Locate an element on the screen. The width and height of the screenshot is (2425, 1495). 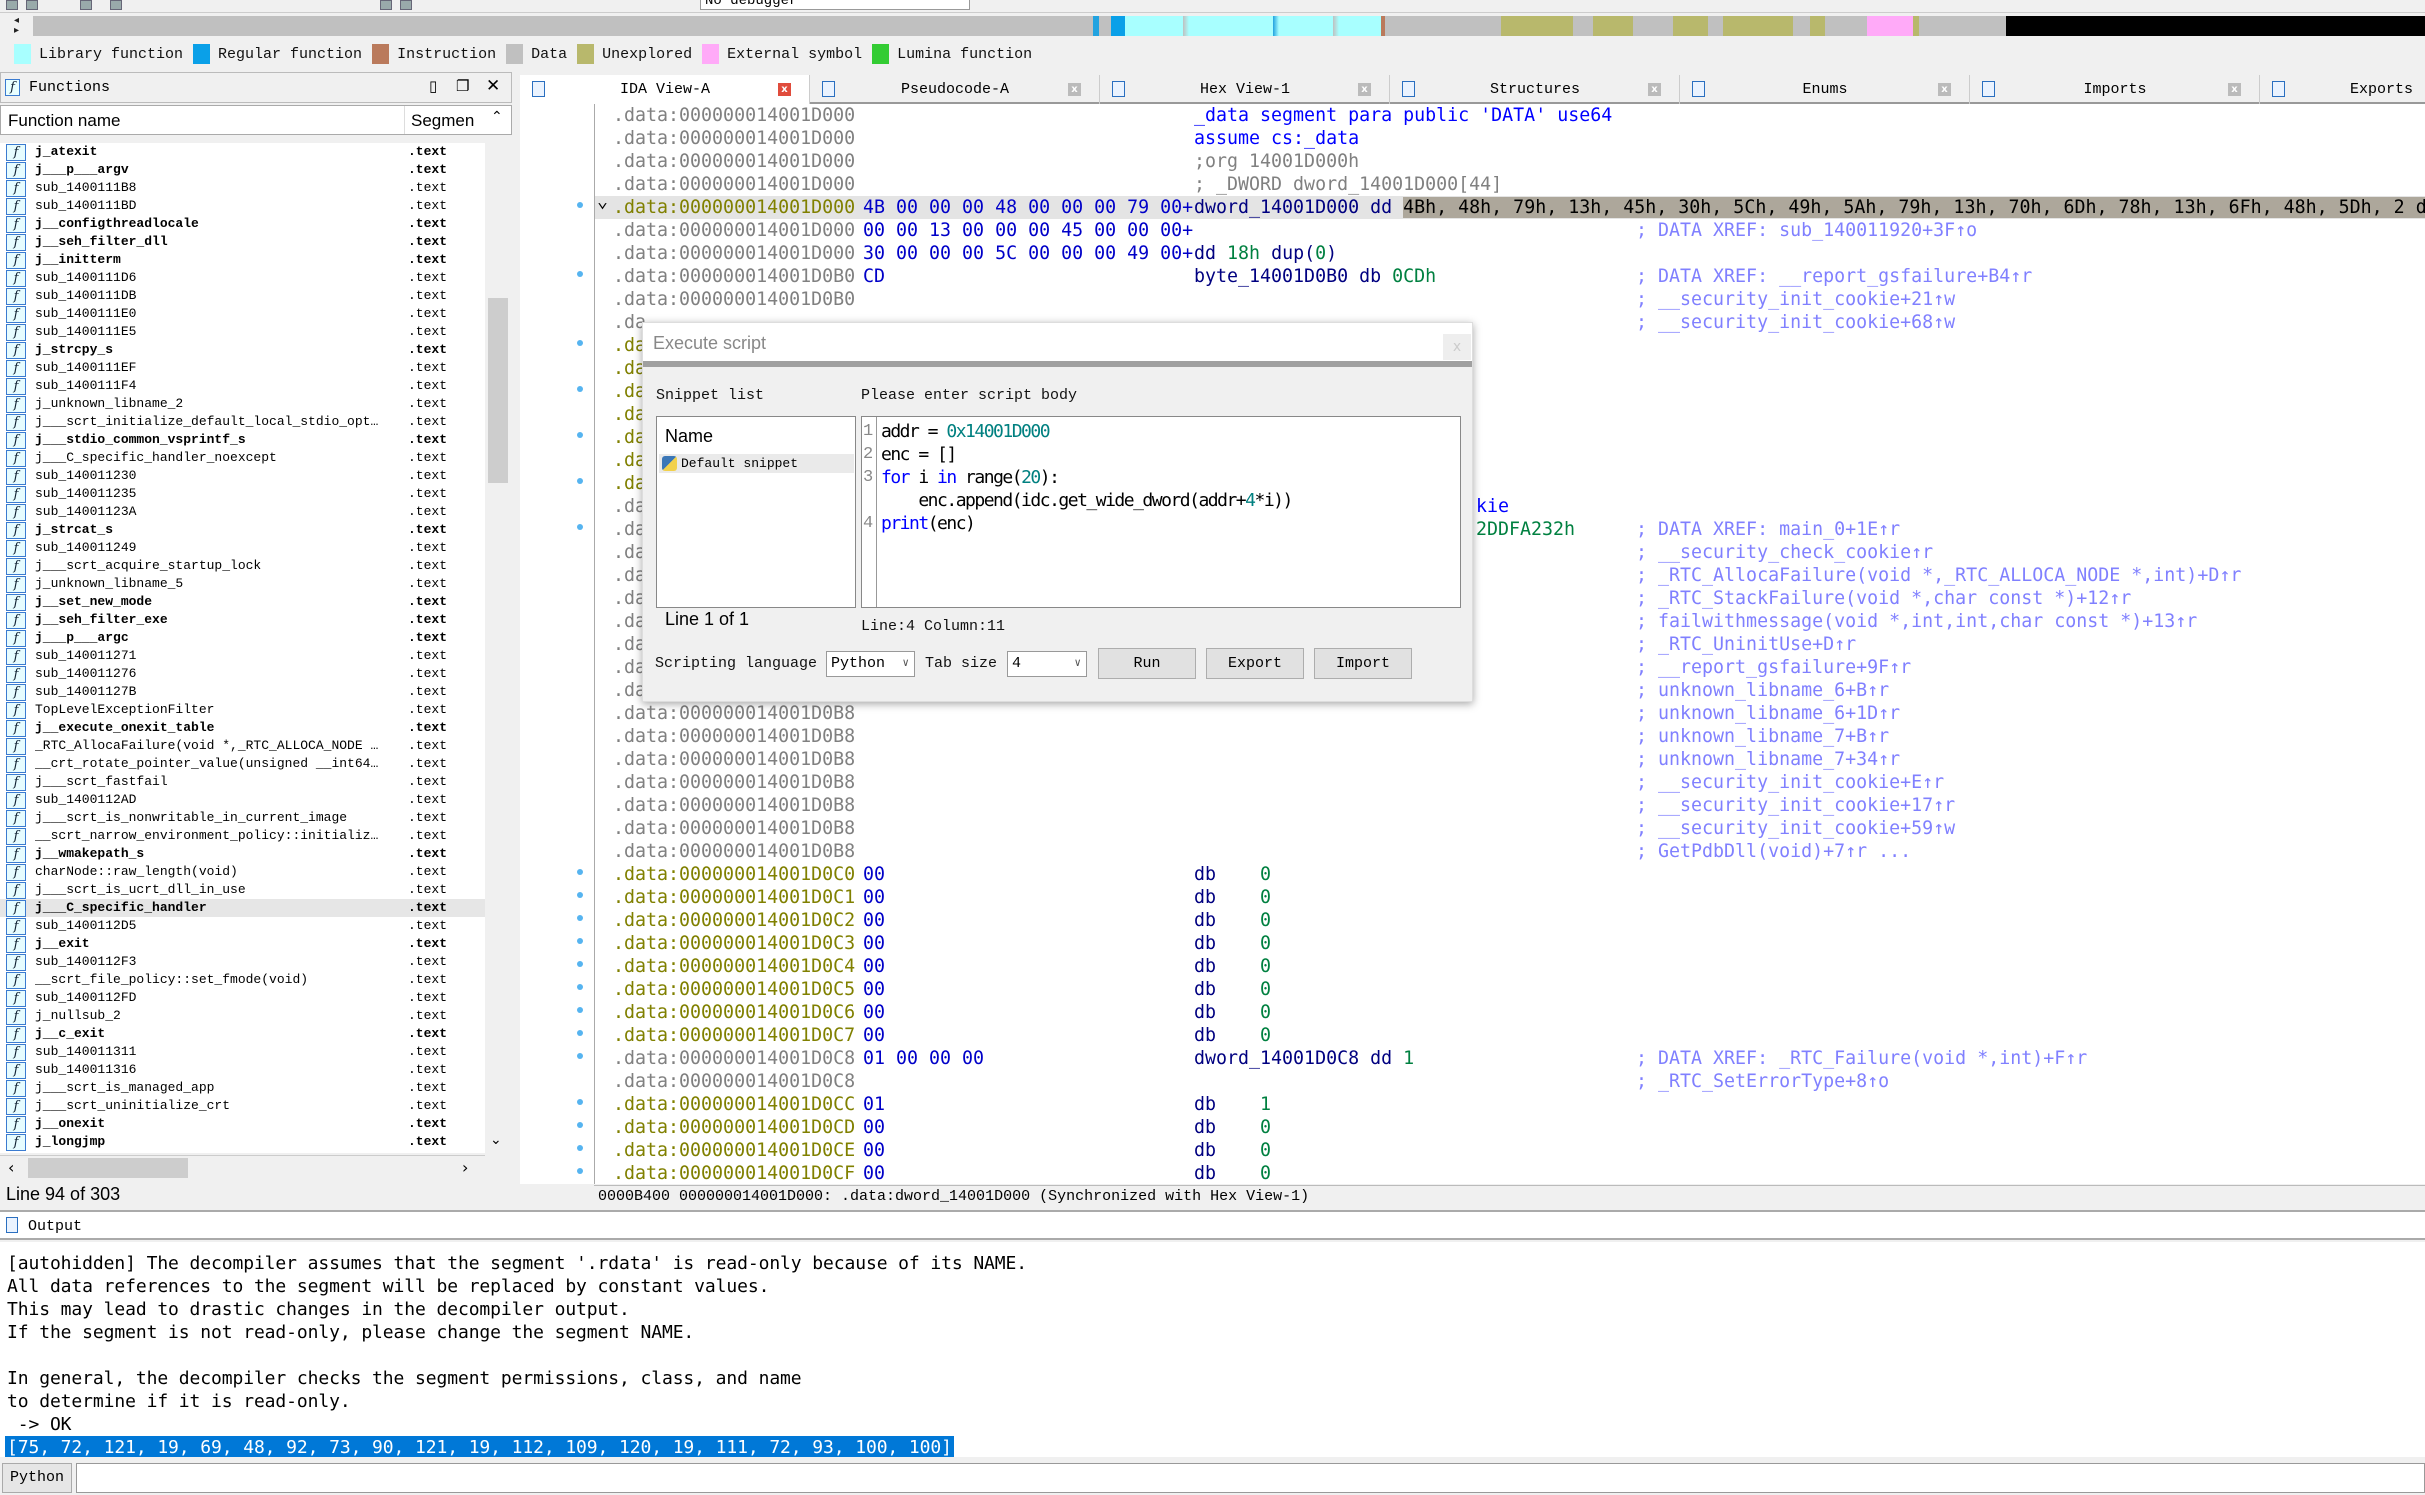
function-row: f TopLevelExceptionFilter .text is located at coordinates (242, 710).